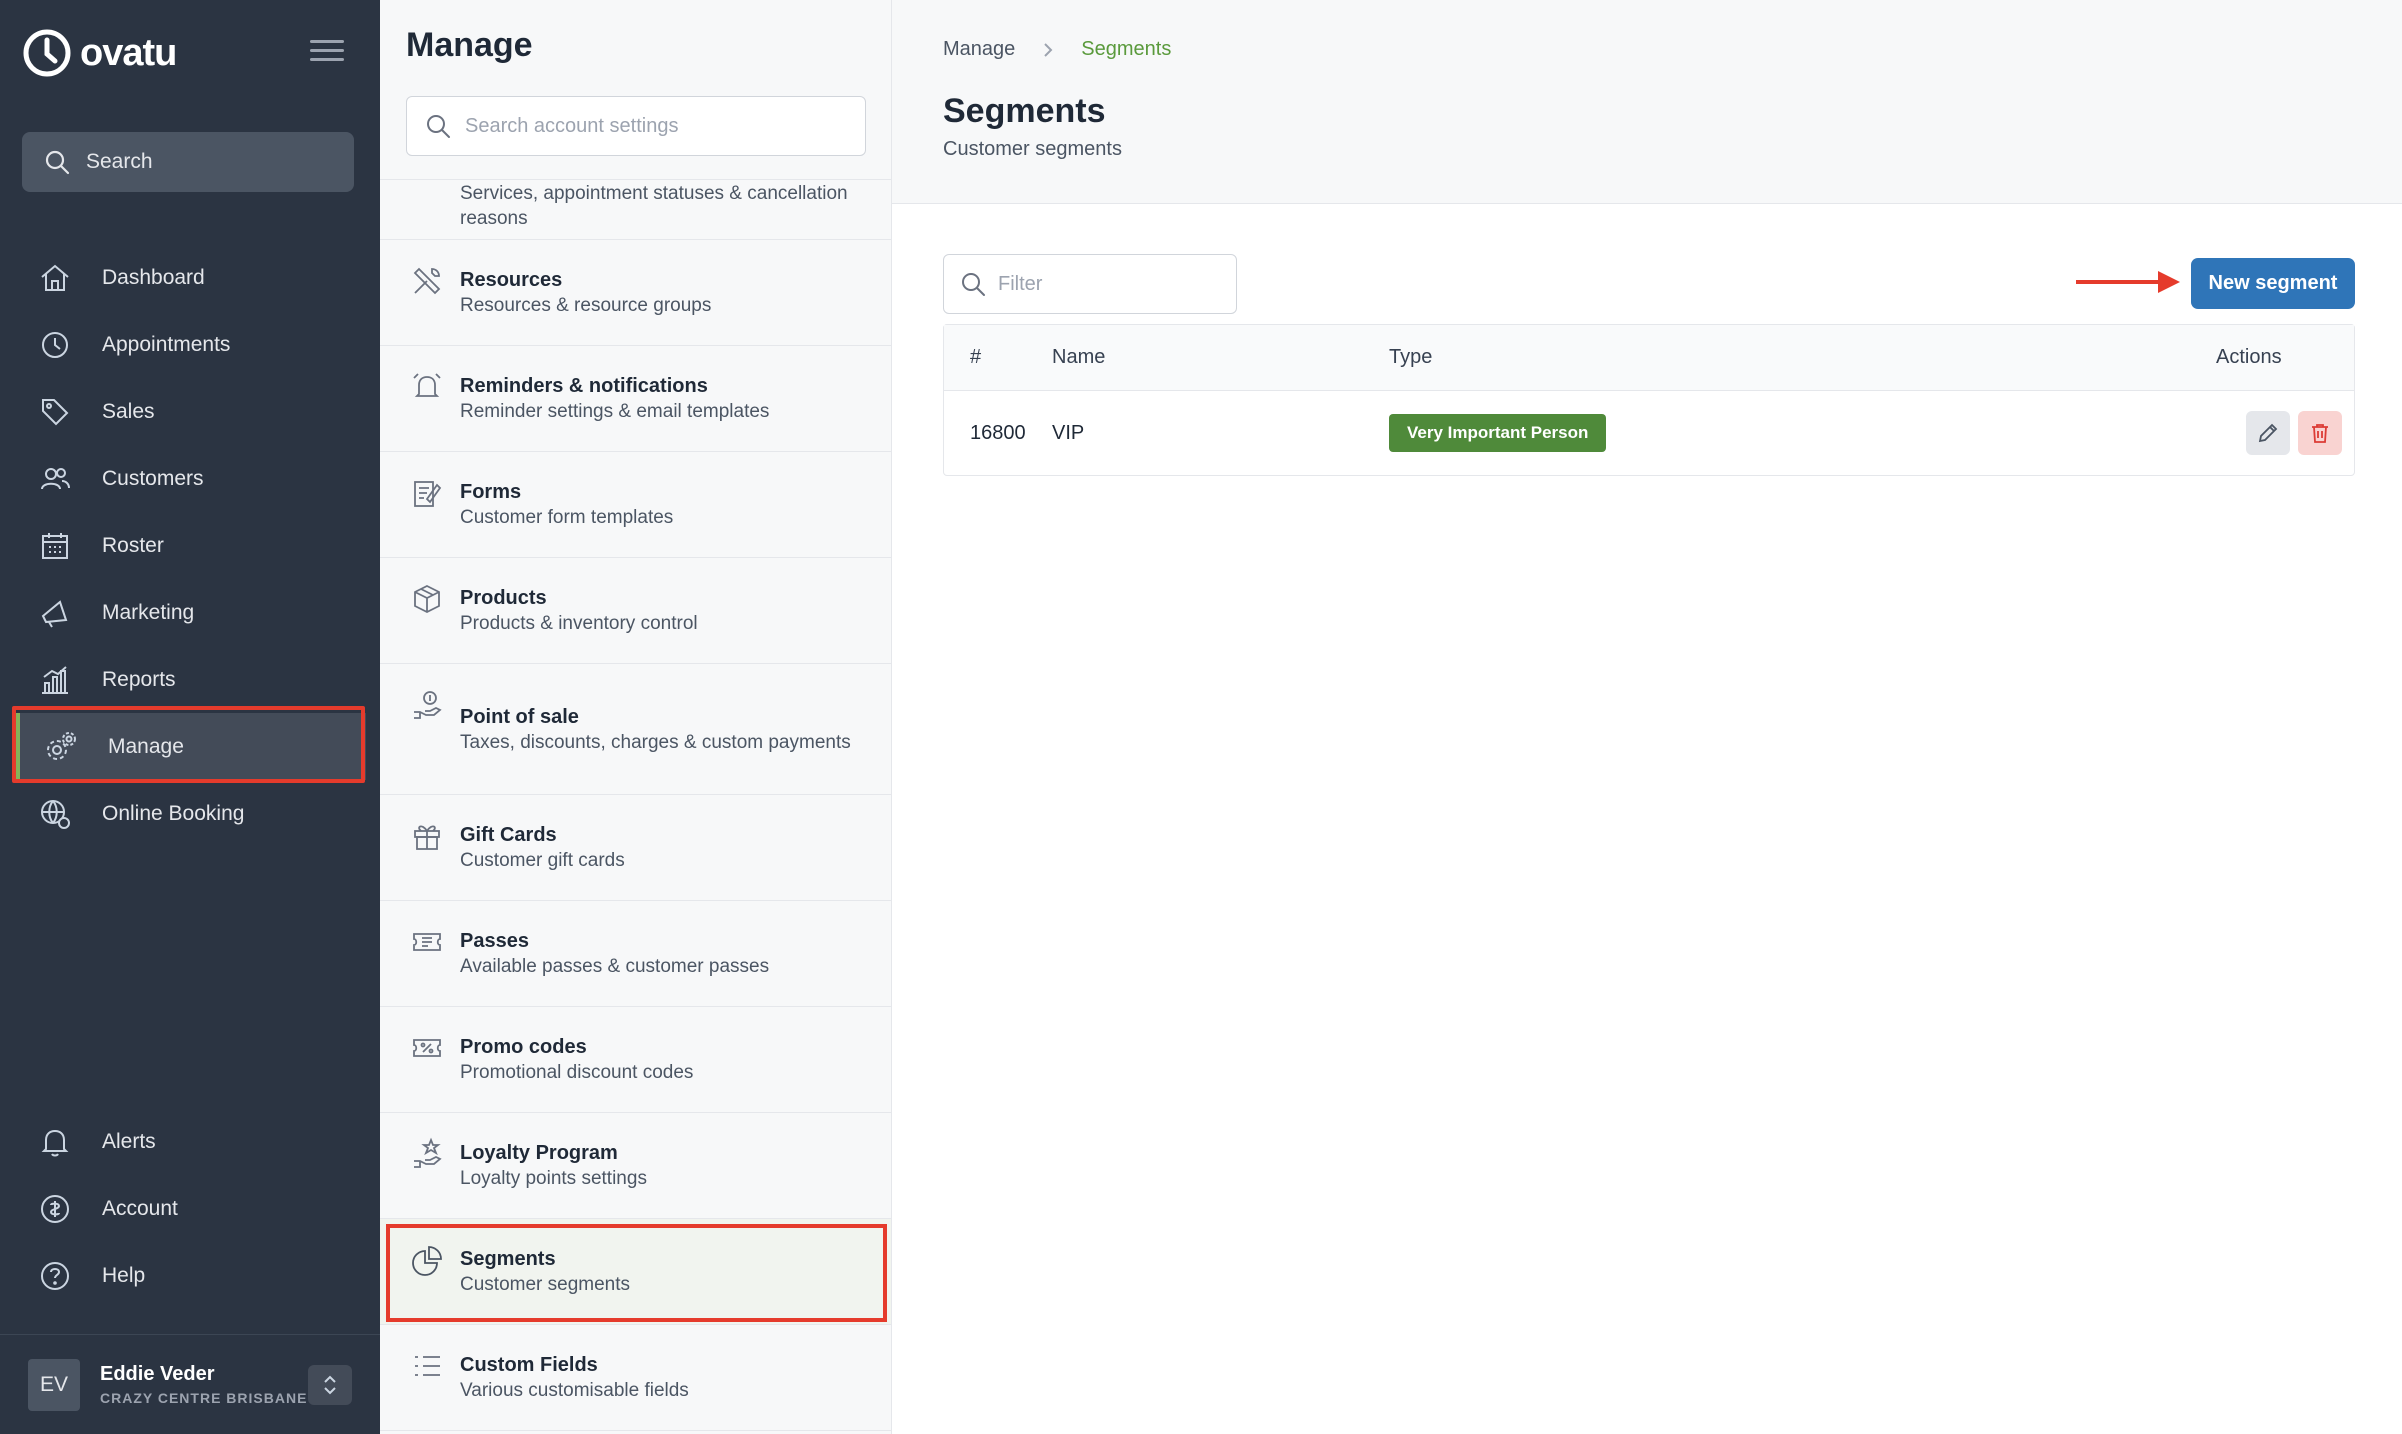 The height and width of the screenshot is (1434, 2402). What do you see at coordinates (1126, 49) in the screenshot?
I see `breadcrumb-current: Segments` at bounding box center [1126, 49].